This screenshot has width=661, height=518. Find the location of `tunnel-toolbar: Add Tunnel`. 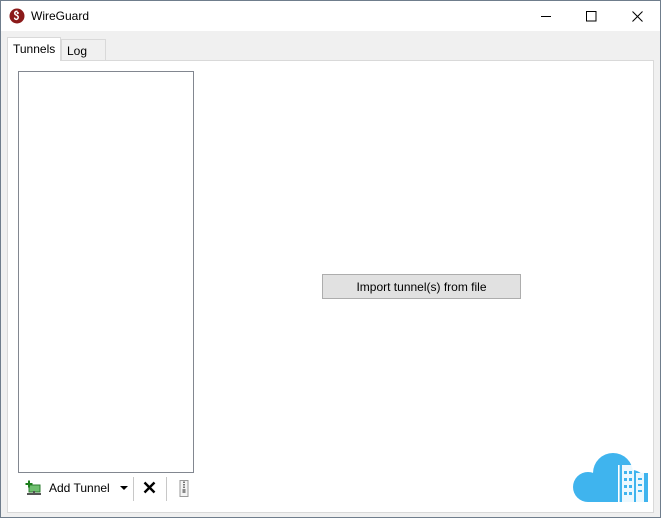

tunnel-toolbar: Add Tunnel is located at coordinates (108, 488).